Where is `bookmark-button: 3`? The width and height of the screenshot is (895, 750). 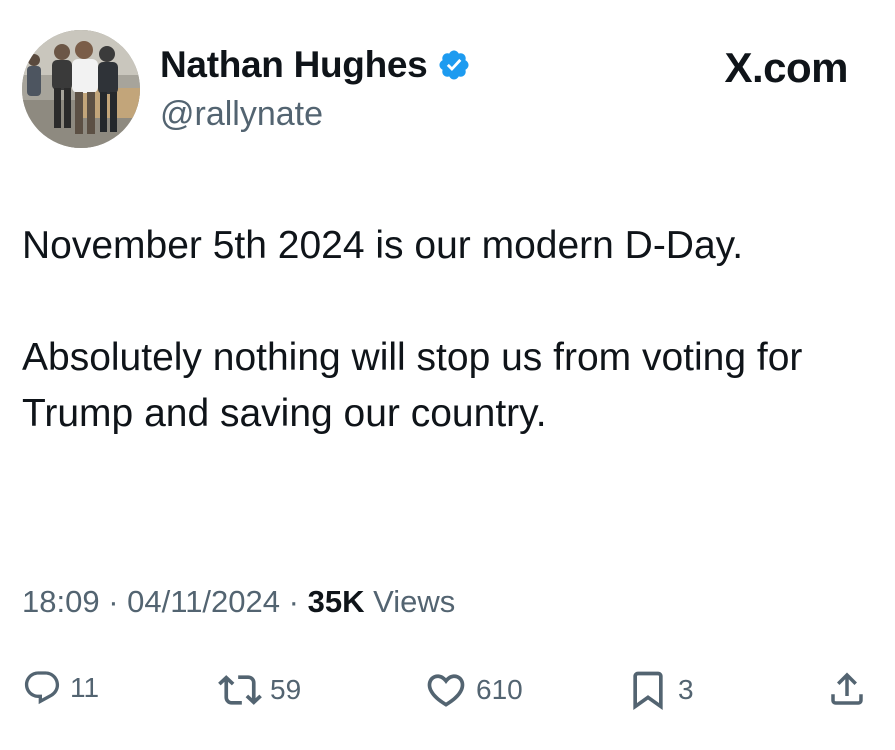 bookmark-button: 3 is located at coordinates (660, 690).